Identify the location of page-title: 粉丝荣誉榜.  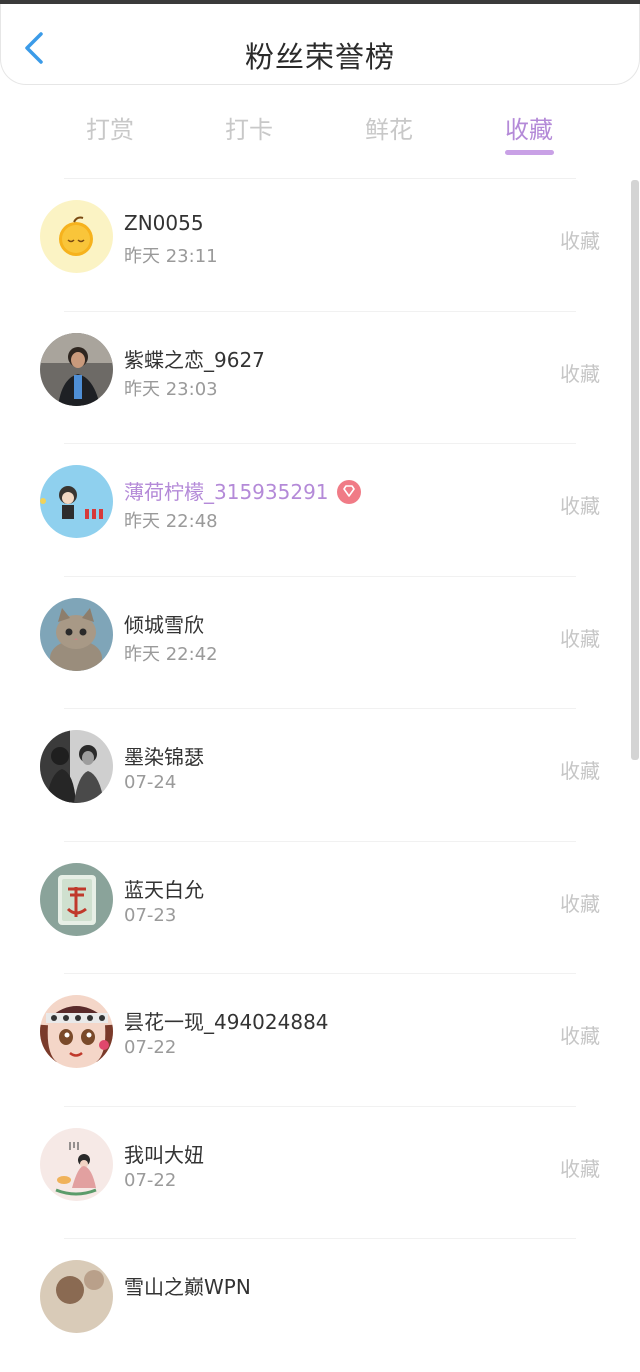
(319, 57).